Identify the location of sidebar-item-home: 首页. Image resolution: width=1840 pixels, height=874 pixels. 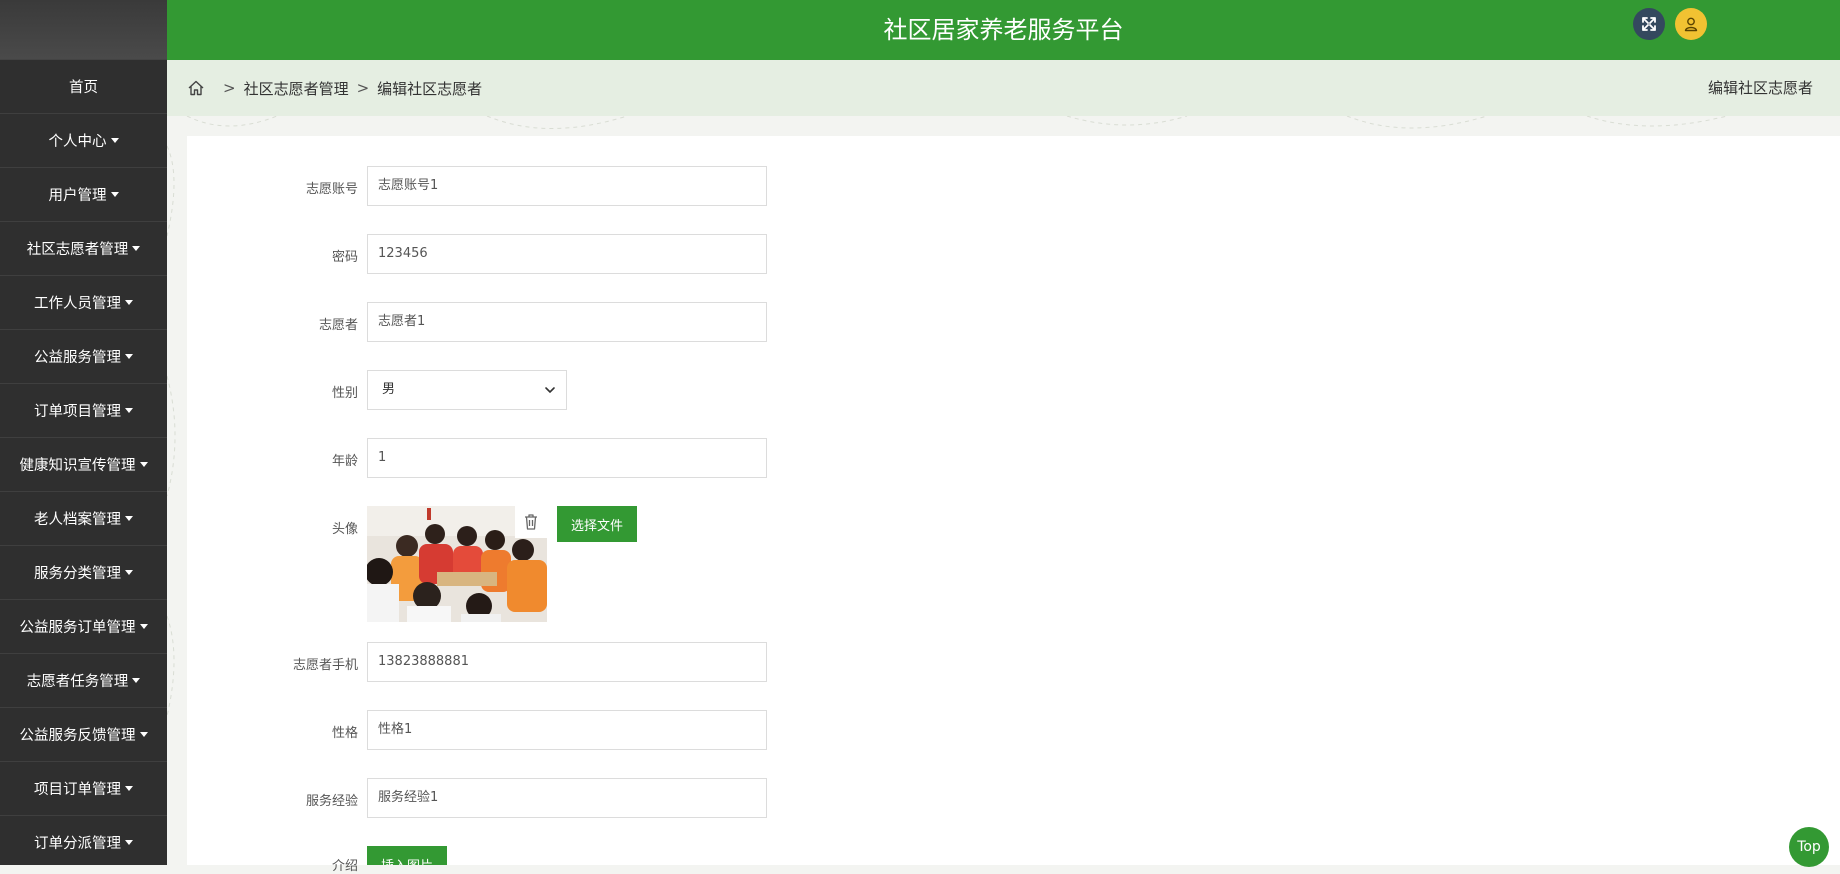
(83, 87).